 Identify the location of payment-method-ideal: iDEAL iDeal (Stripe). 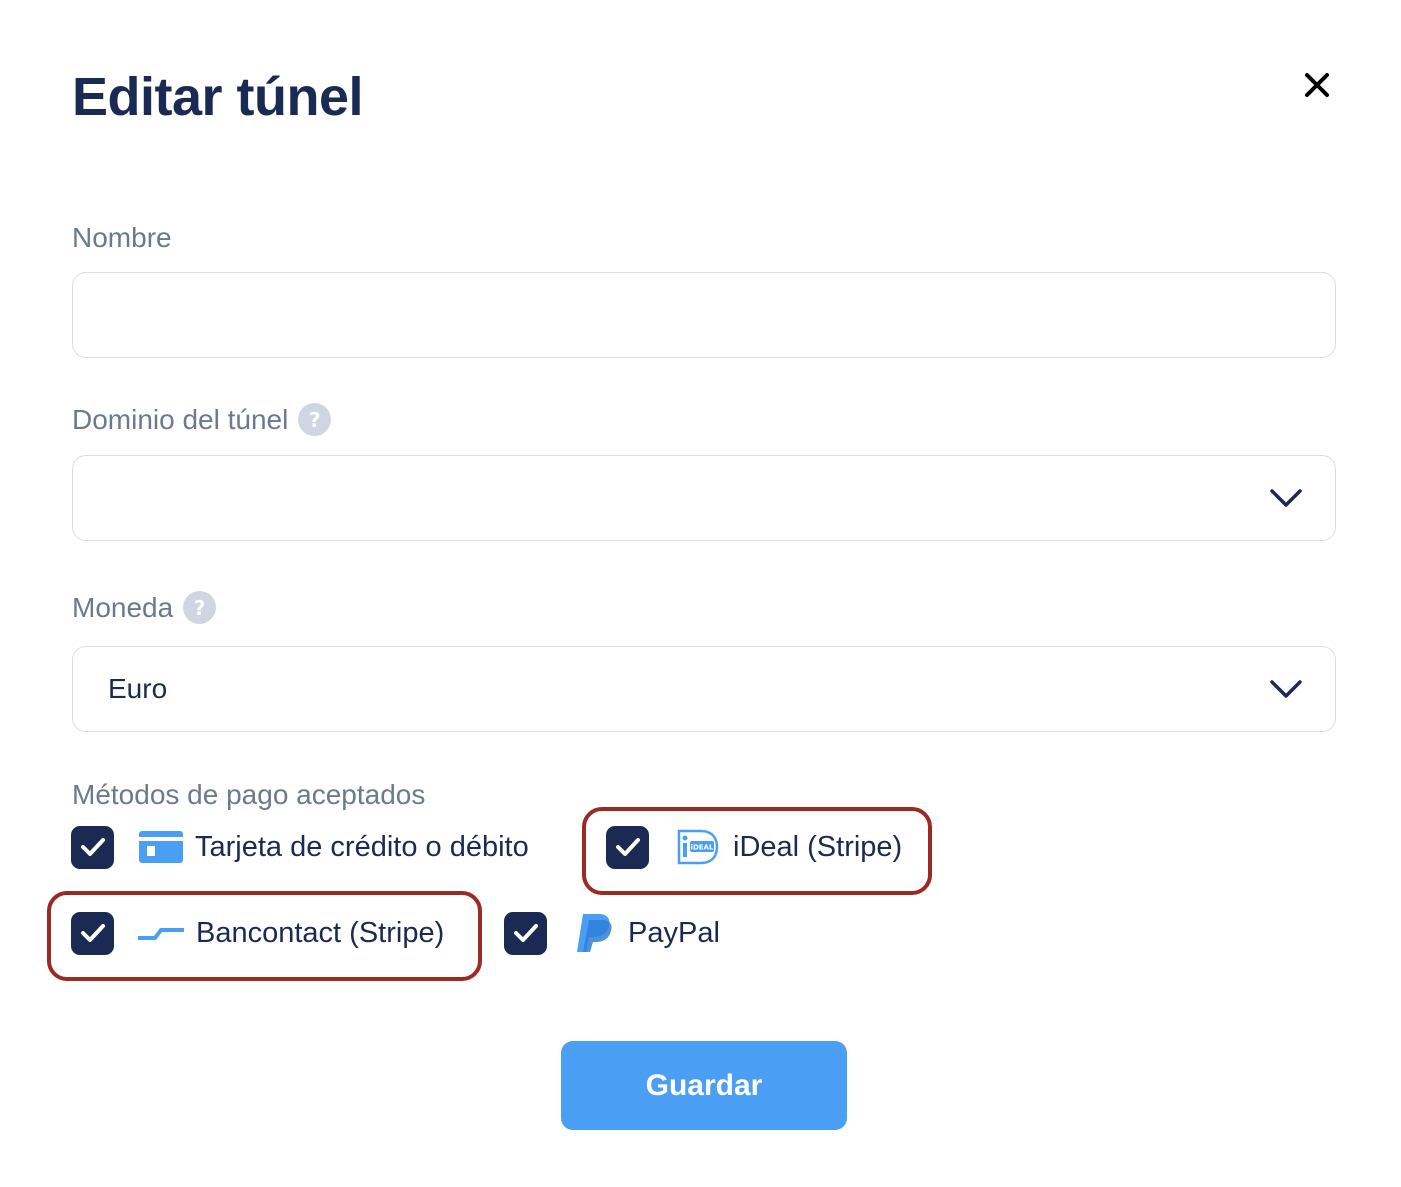
(754, 847).